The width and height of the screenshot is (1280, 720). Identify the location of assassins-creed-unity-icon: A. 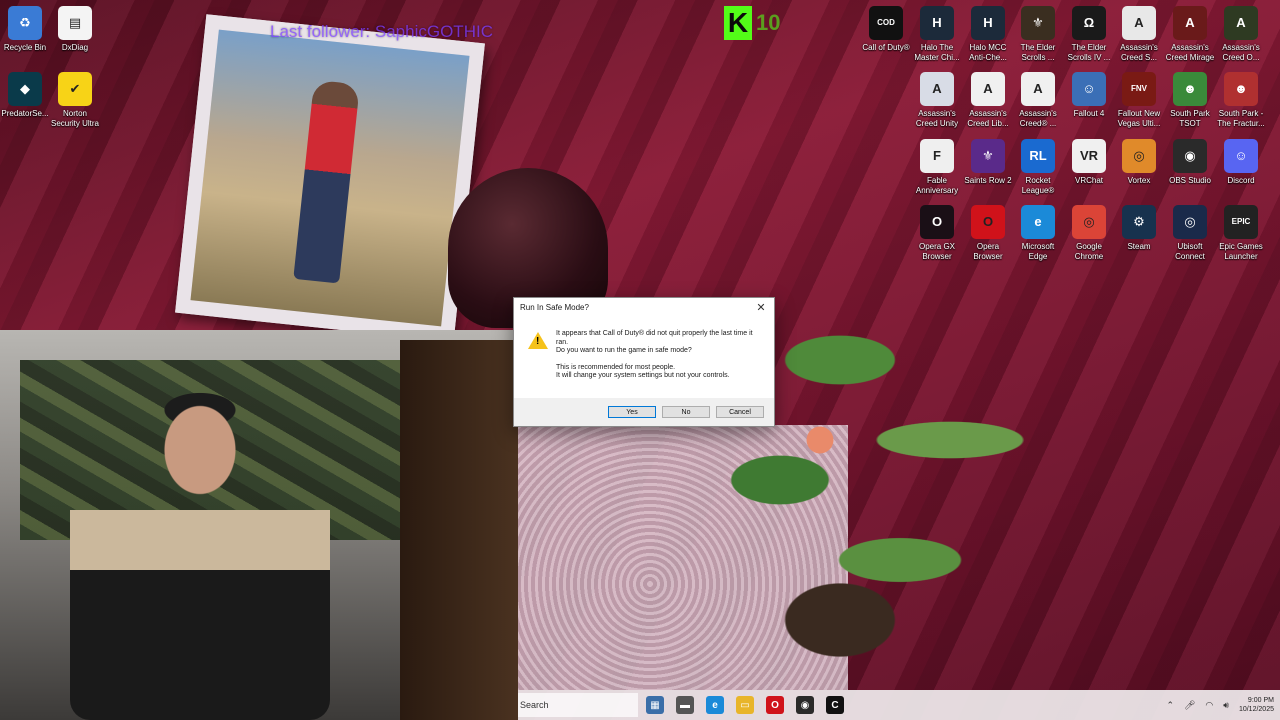
(937, 89).